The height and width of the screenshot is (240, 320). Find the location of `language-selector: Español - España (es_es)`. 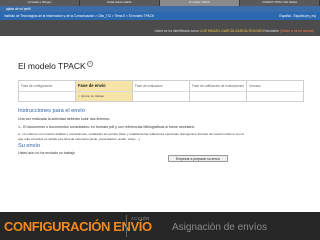

language-selector: Español - España (es_es) is located at coordinates (297, 16).